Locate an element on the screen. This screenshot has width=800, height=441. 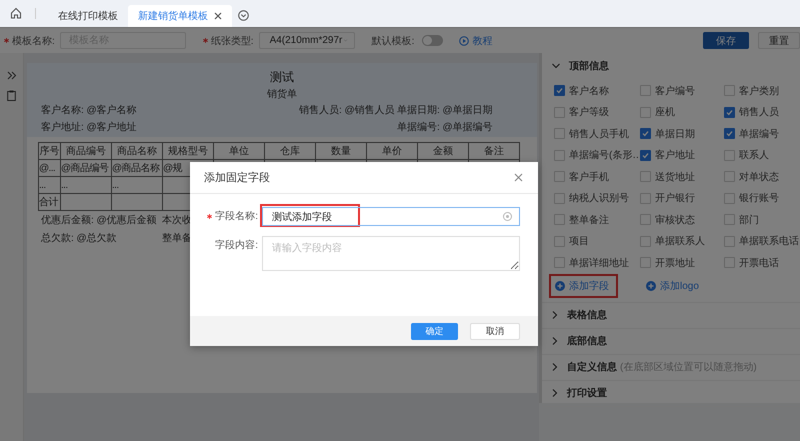
field-label: 模板名称: is located at coordinates (33, 41).